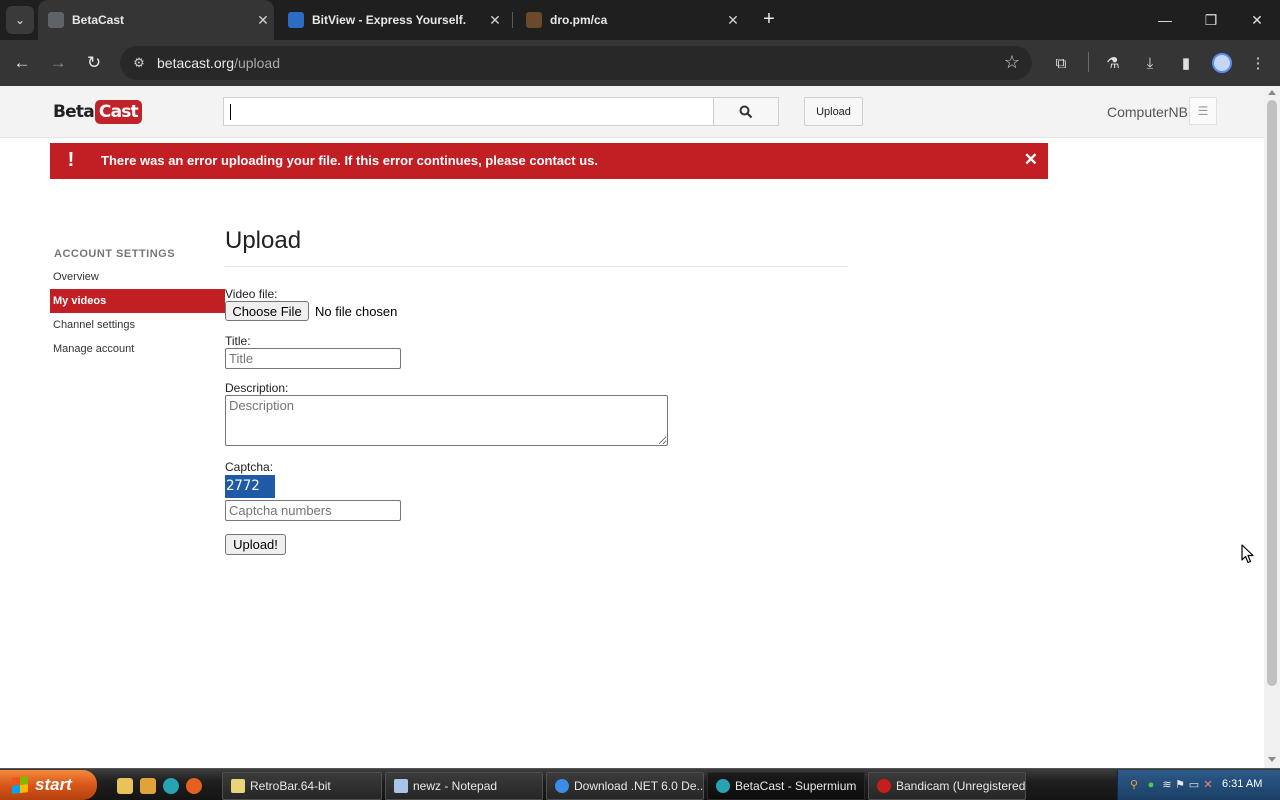  Describe the element at coordinates (562, 786) in the screenshot. I see `internet-explorer-icon` at that location.